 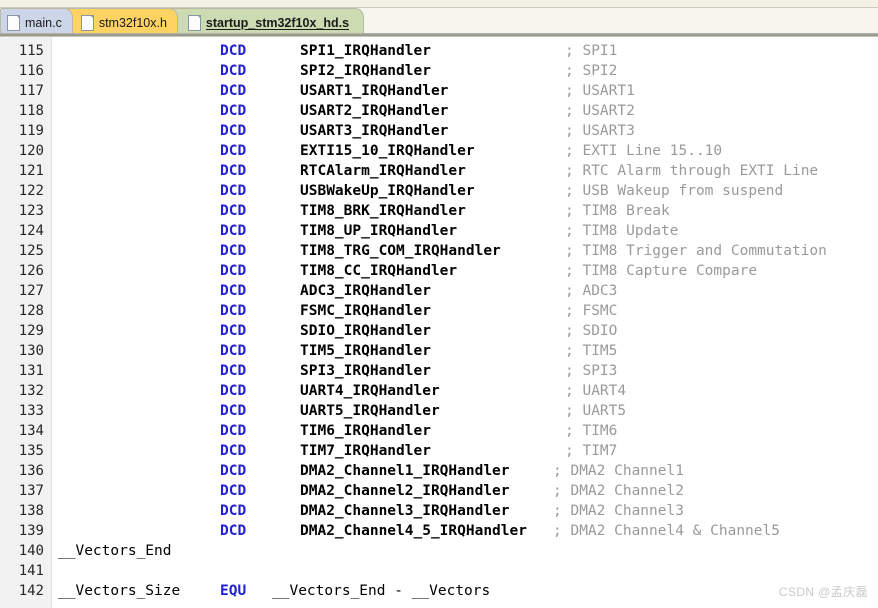 I want to click on handler-identifier: TIM8_CC_IRQHandler, so click(x=379, y=271).